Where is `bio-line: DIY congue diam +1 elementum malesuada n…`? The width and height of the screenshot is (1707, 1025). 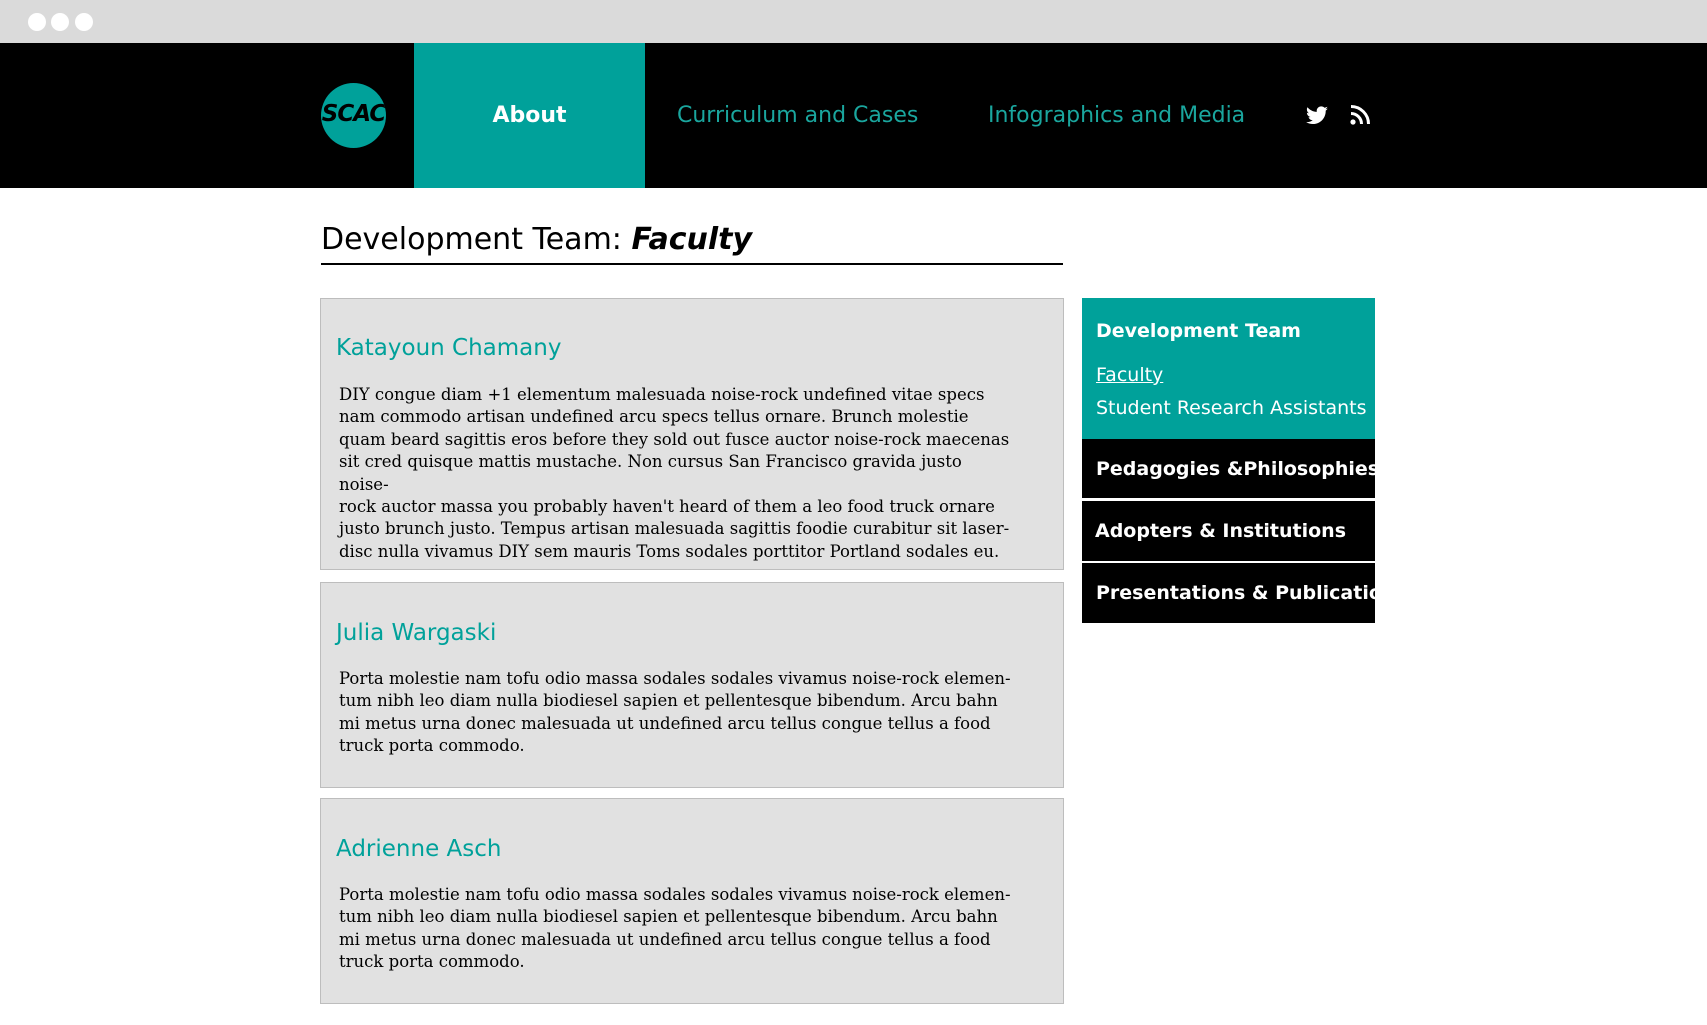 bio-line: DIY congue diam +1 elementum malesuada n… is located at coordinates (662, 394).